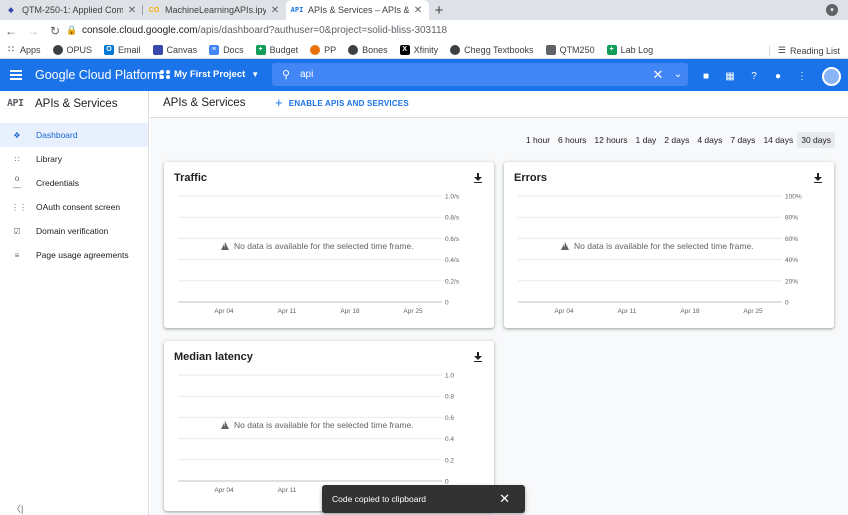 This screenshot has height=515, width=848. I want to click on bookmark-label: QTM250, so click(577, 49).